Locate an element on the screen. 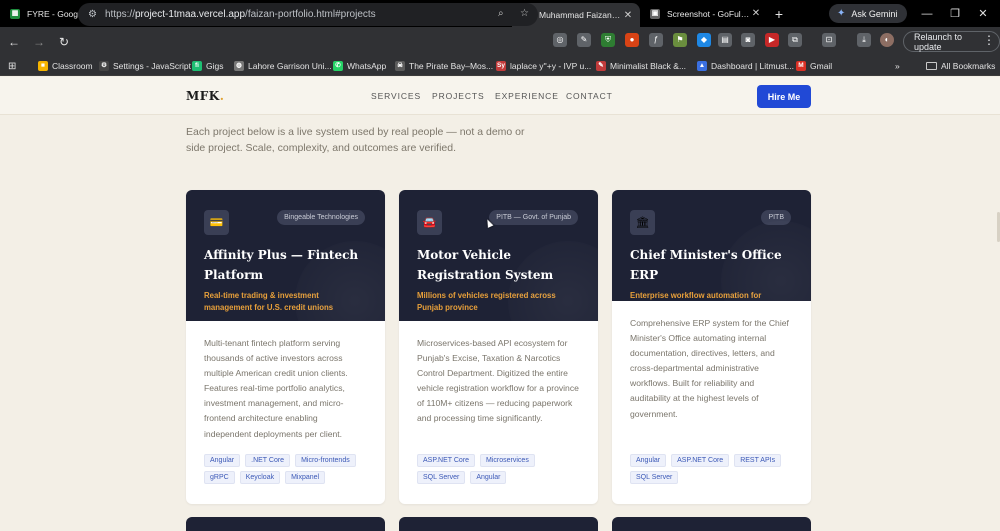  nav-link-projects: PROJECTS is located at coordinates (458, 96).